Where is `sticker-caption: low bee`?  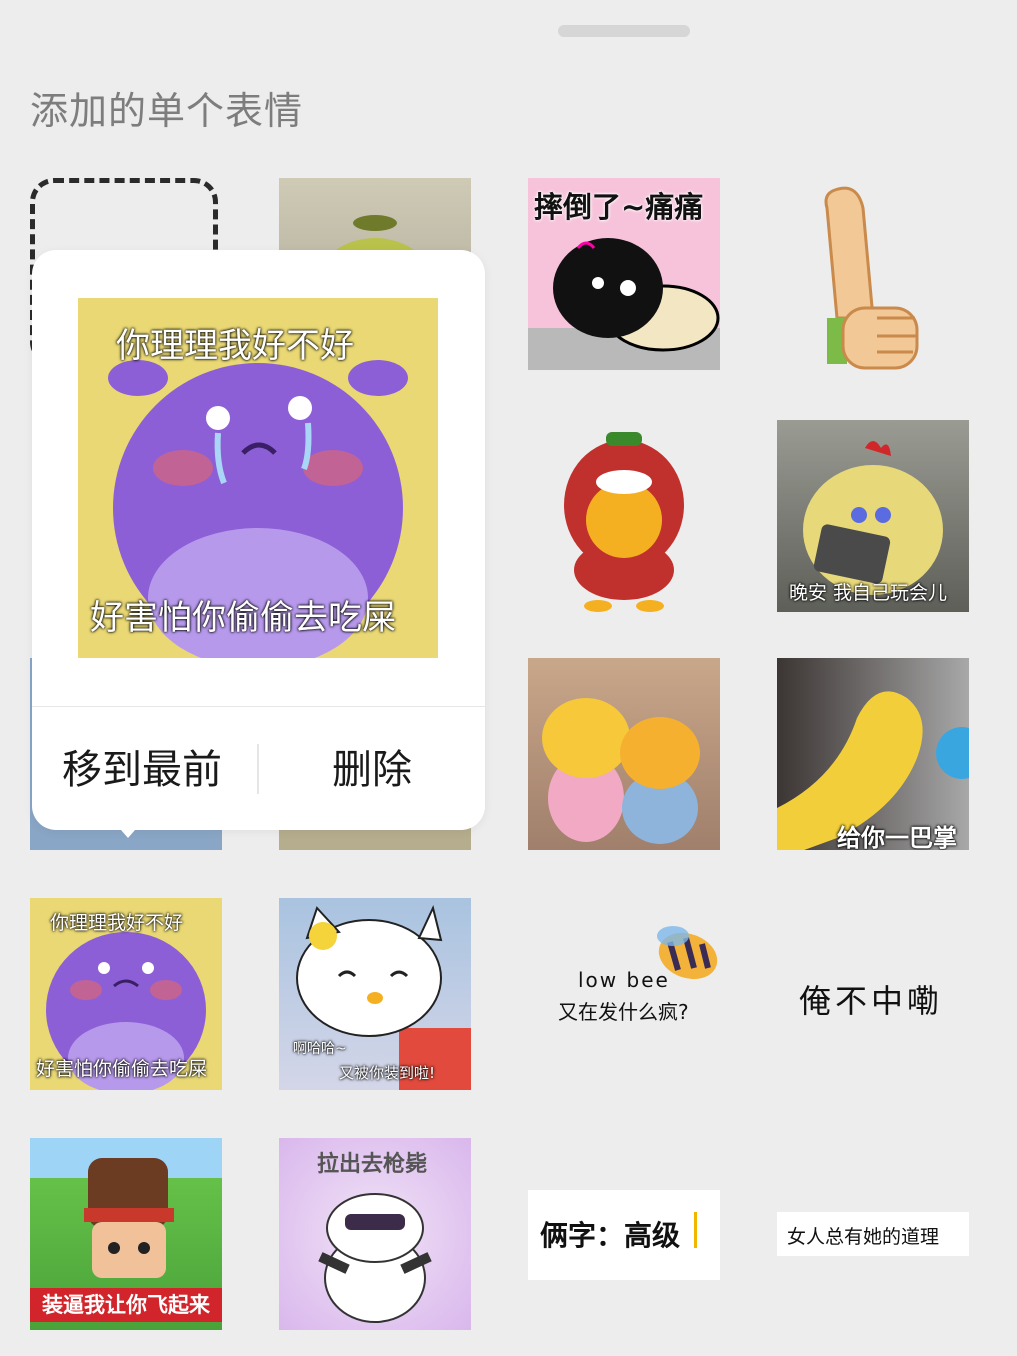
sticker-caption: low bee is located at coordinates (624, 980).